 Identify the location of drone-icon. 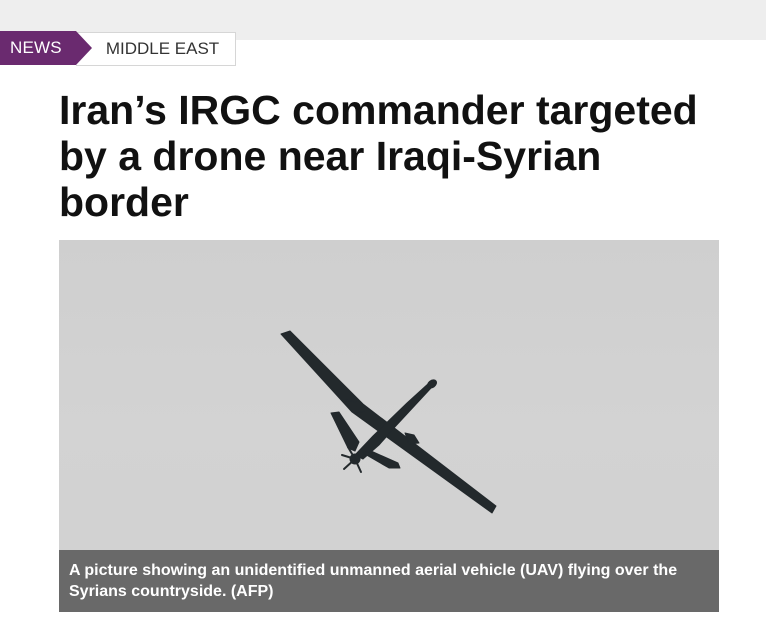
(388, 422).